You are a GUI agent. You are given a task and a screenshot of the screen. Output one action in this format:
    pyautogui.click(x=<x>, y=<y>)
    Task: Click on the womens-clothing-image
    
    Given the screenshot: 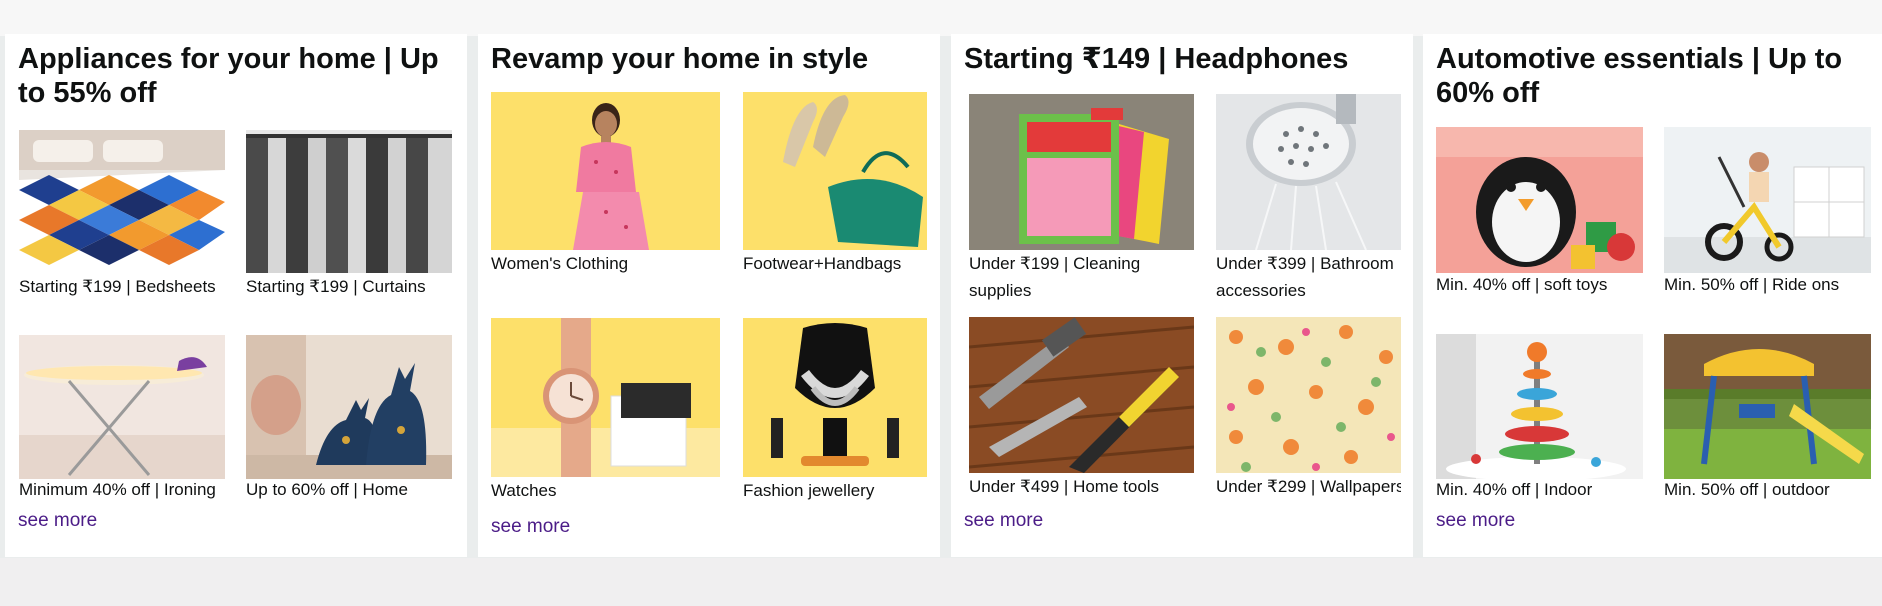 What is the action you would take?
    pyautogui.click(x=605, y=171)
    